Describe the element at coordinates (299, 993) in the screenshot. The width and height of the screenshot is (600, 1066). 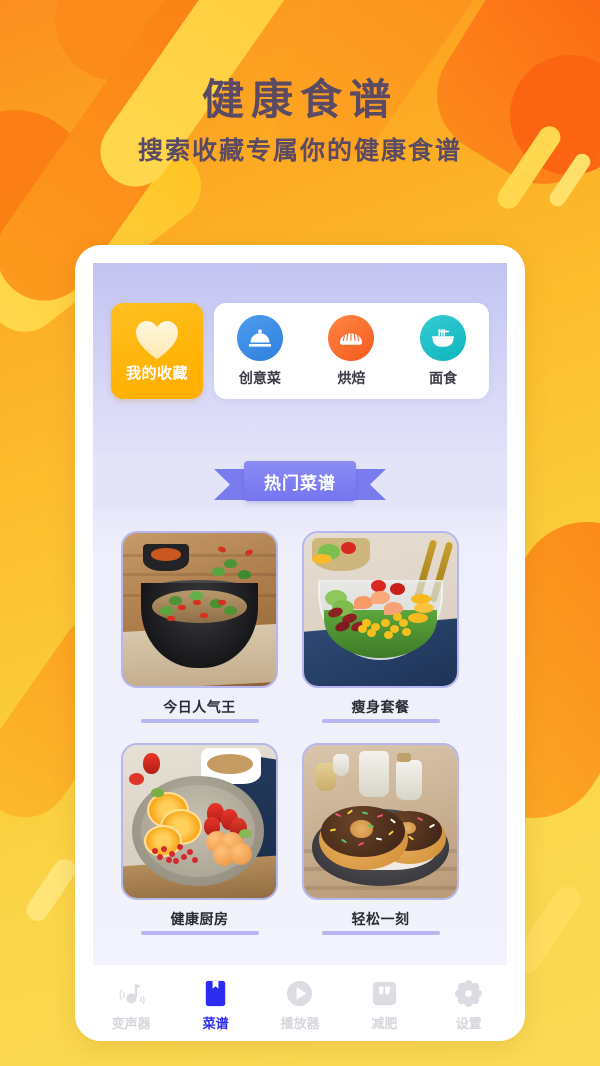
I see `play-icon` at that location.